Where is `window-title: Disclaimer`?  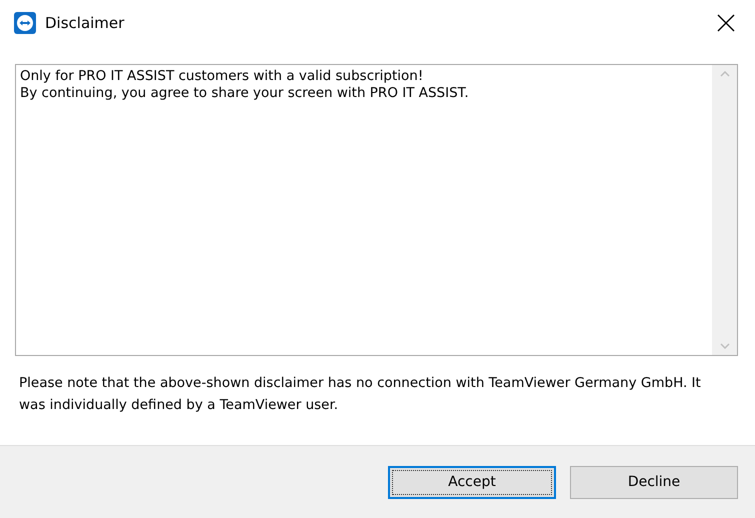 window-title: Disclaimer is located at coordinates (85, 23).